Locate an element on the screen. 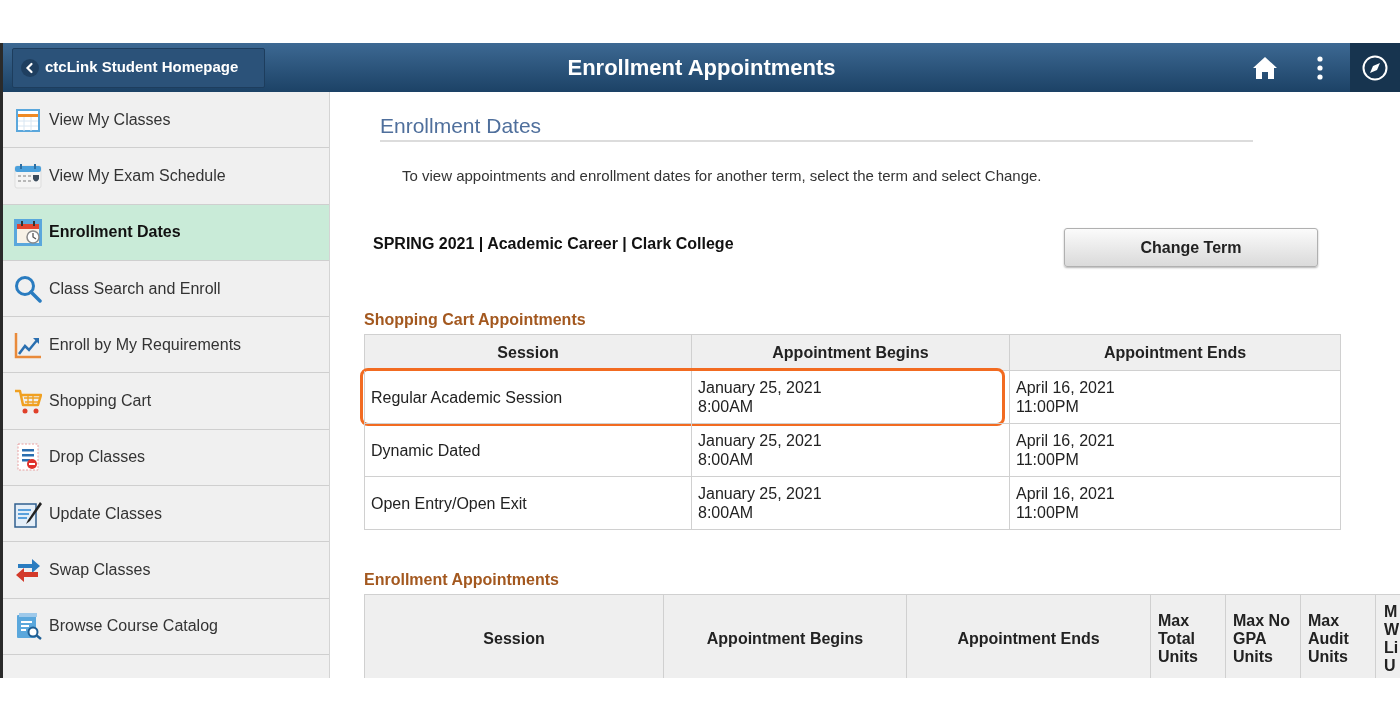 This screenshot has height=720, width=1400. more-options-icon is located at coordinates (1320, 67).